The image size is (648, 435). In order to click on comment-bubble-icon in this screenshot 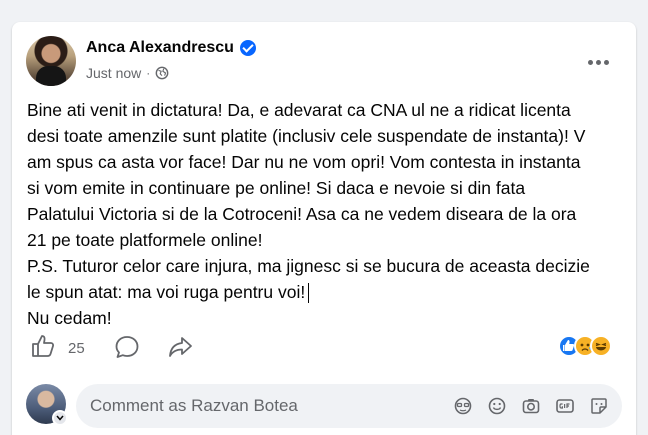, I will do `click(127, 350)`.